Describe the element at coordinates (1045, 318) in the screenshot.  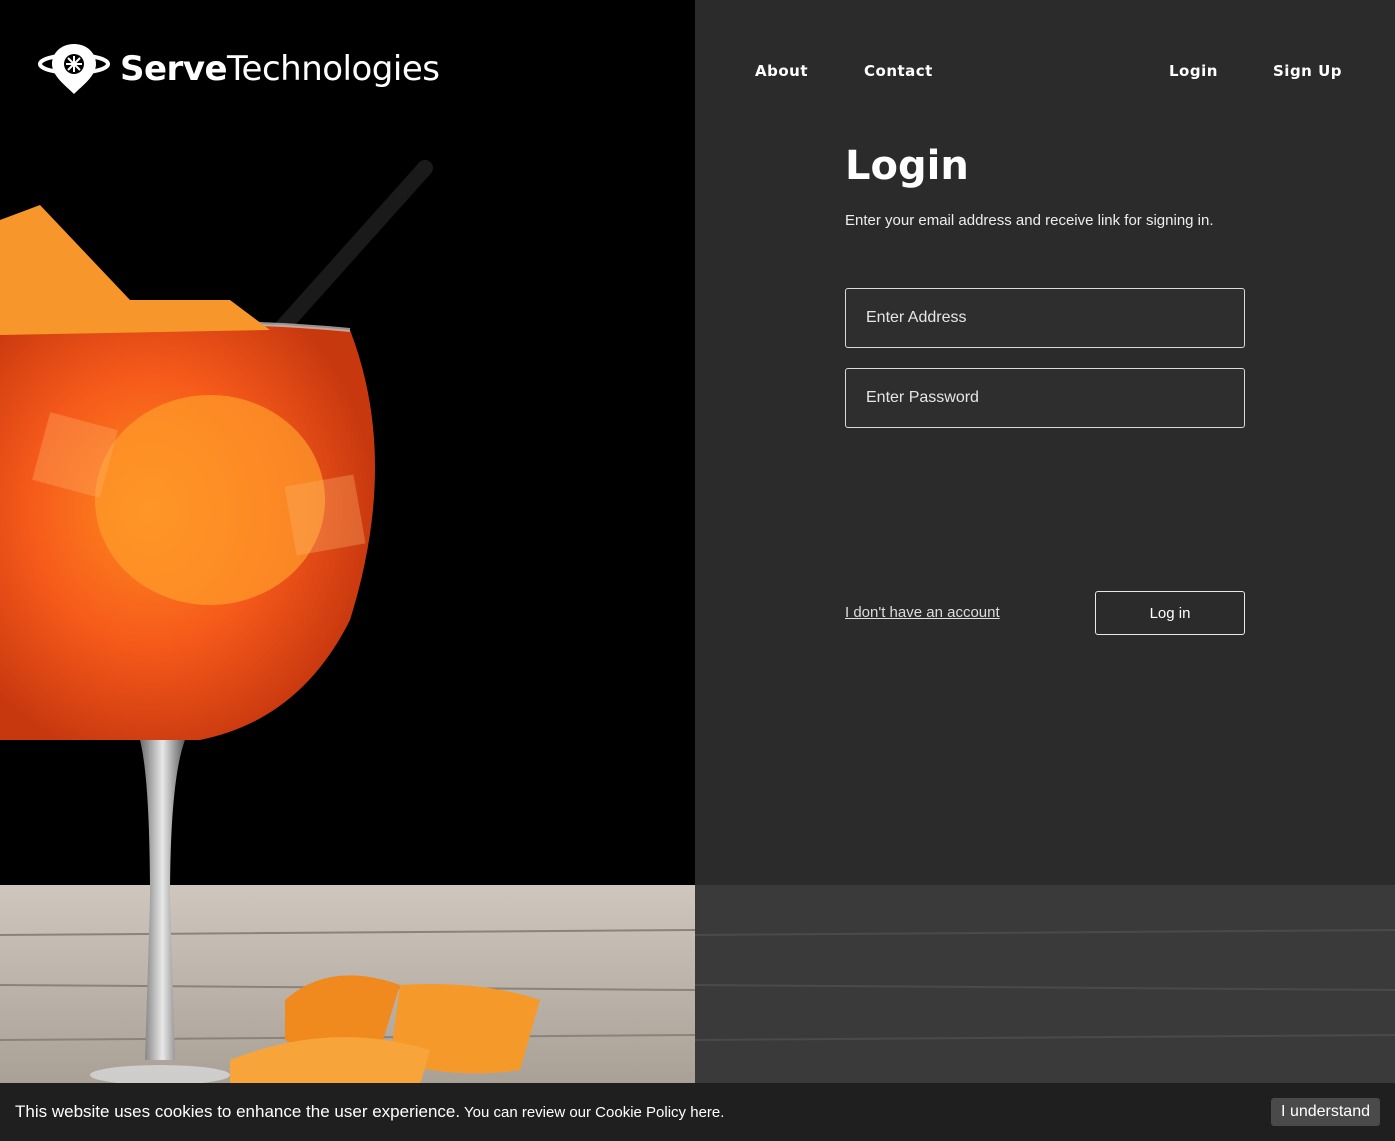
I see `email-field` at that location.